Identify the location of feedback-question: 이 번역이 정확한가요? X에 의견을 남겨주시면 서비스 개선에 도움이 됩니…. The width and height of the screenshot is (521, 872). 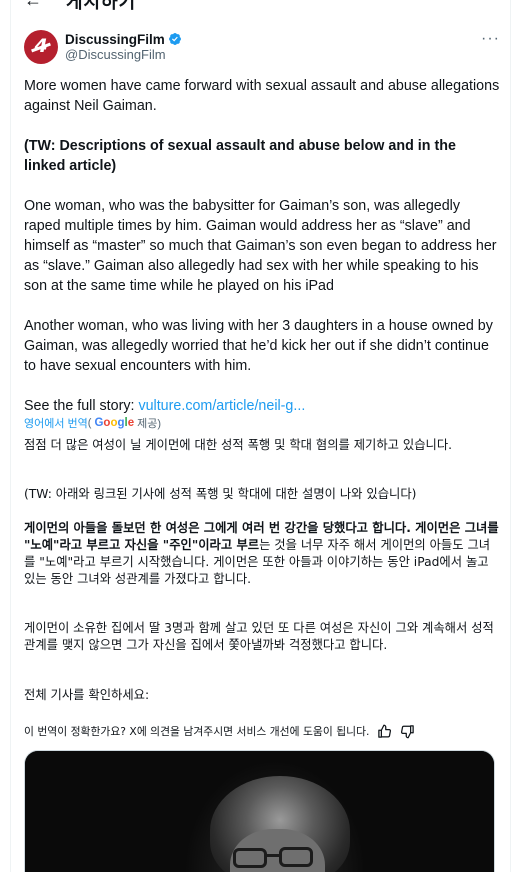
(197, 731).